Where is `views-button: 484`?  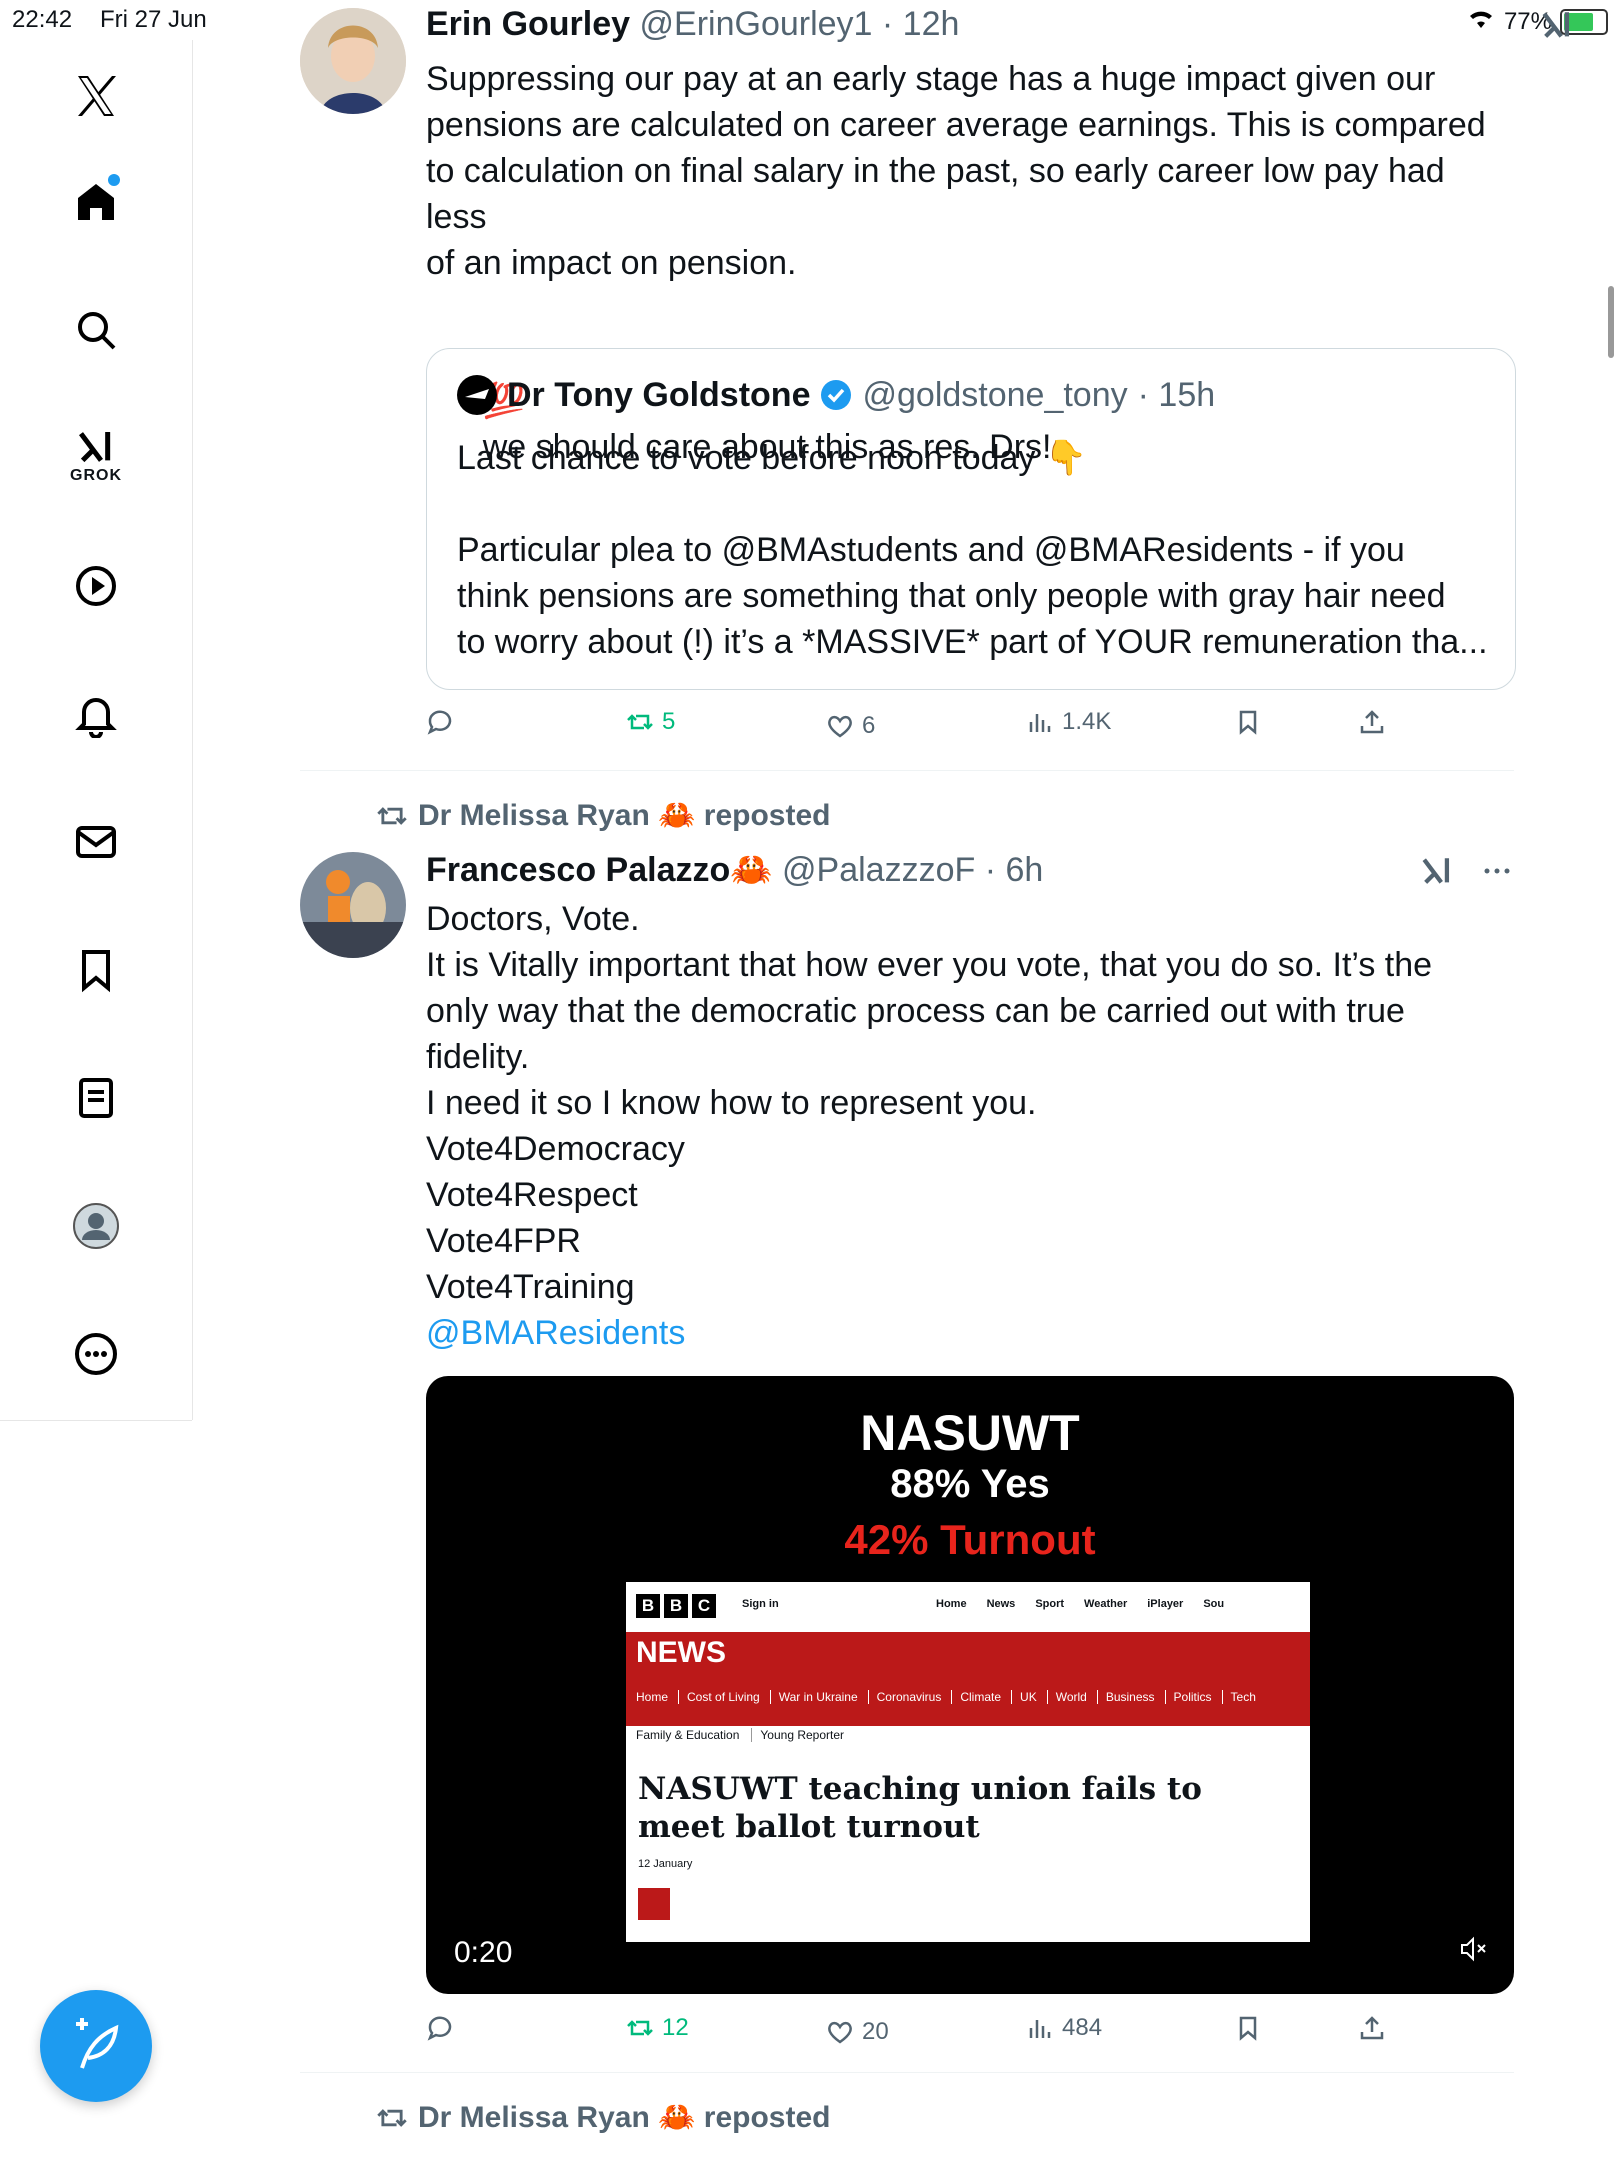
views-button: 484 is located at coordinates (1064, 2028).